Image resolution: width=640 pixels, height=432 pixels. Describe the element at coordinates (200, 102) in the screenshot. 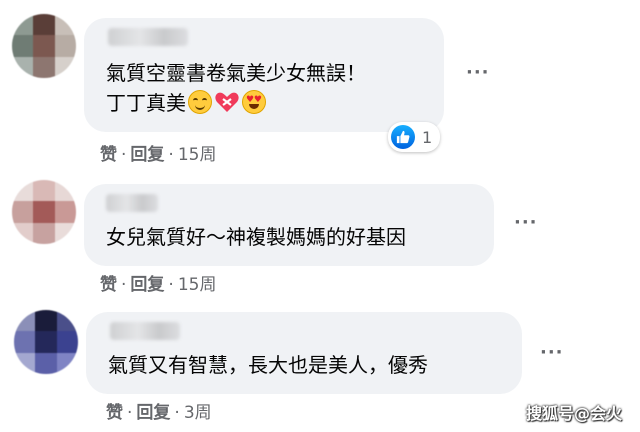

I see `smiling-face-icon` at that location.